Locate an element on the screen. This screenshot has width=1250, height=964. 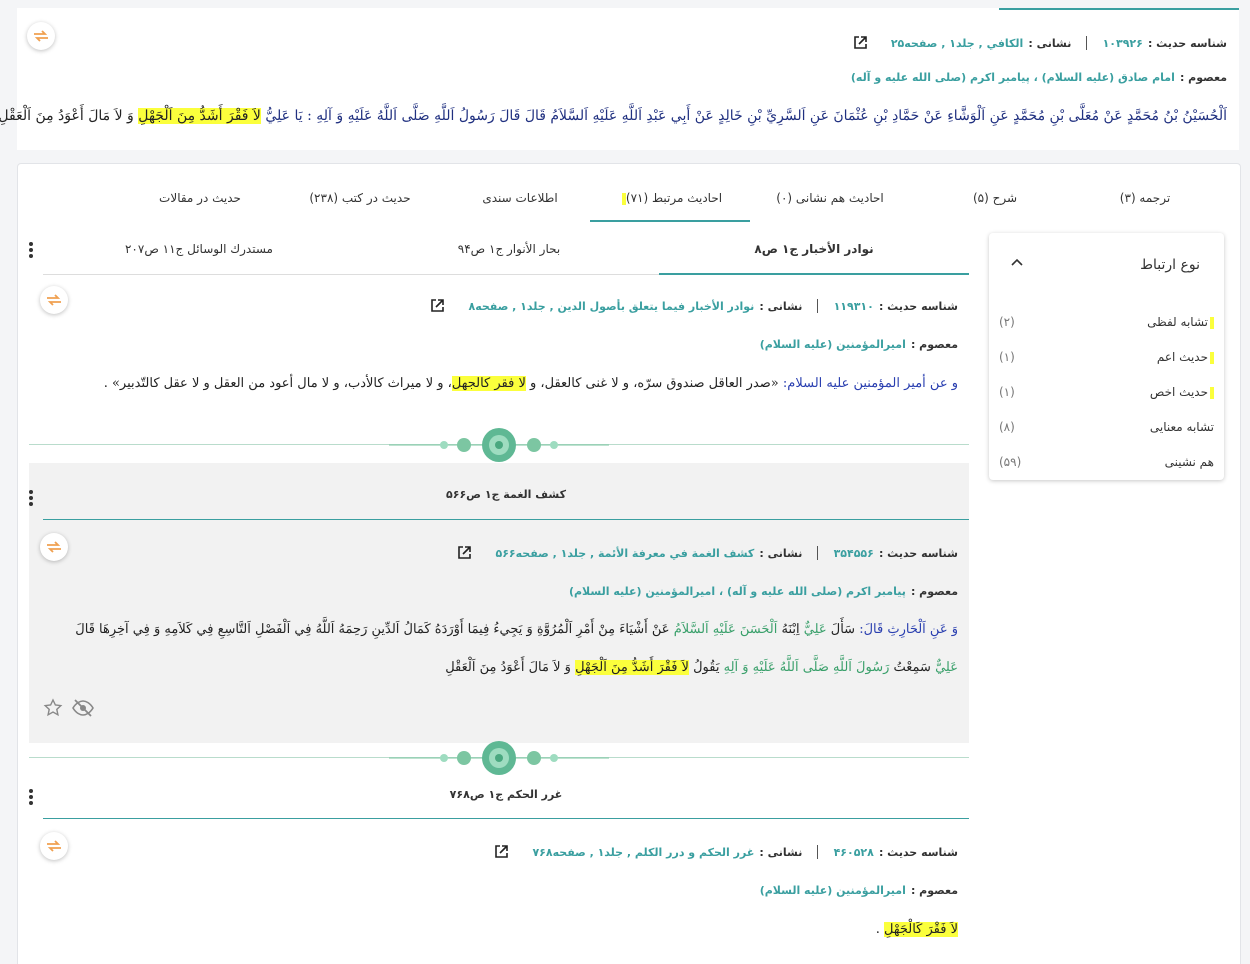
star-icon is located at coordinates (53, 708).